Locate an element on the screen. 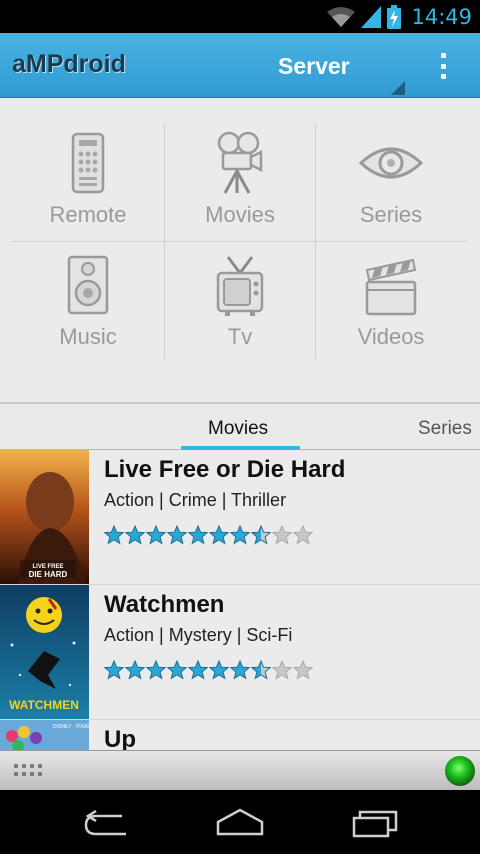 The width and height of the screenshot is (480, 854). tile-series: Series is located at coordinates (391, 179).